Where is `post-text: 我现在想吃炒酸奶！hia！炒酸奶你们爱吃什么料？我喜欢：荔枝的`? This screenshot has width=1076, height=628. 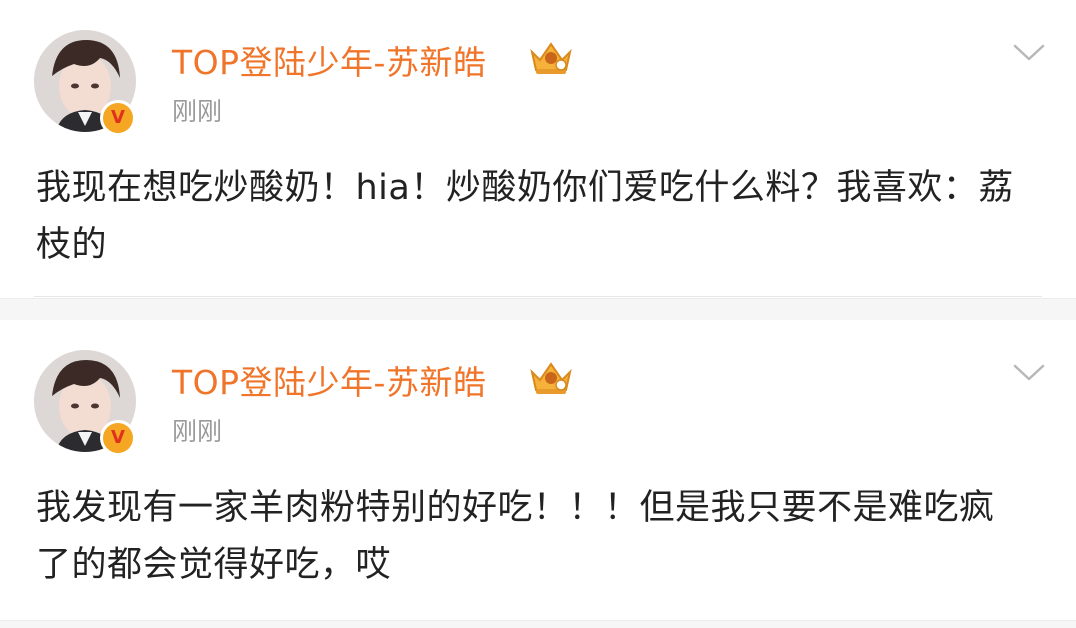 post-text: 我现在想吃炒酸奶！hia！炒酸奶你们爱吃什么料？我喜欢：荔枝的 is located at coordinates (525, 216).